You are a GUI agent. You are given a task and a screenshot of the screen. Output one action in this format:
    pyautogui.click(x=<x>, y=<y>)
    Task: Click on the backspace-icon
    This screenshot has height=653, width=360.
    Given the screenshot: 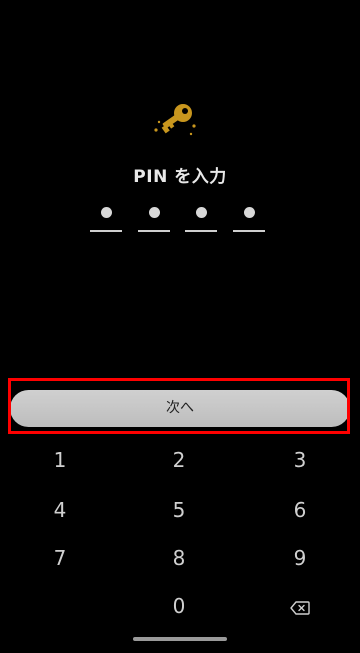 What is the action you would take?
    pyautogui.click(x=300, y=608)
    